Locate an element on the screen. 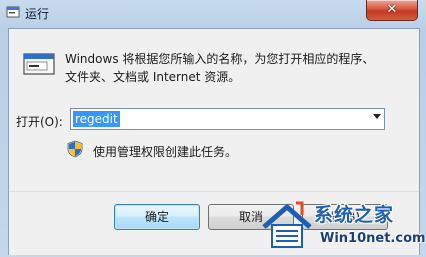 The width and height of the screenshot is (426, 257). command-combobox: regedit is located at coordinates (227, 119).